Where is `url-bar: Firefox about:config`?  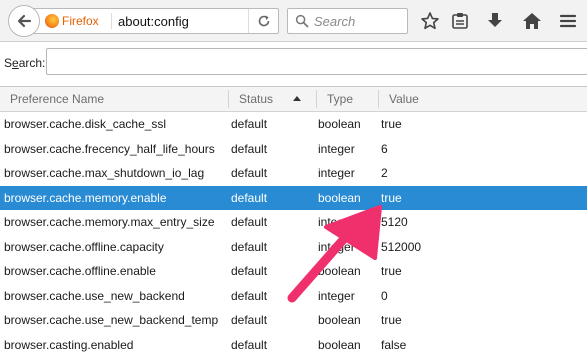
url-bar: Firefox about:config is located at coordinates (154, 21).